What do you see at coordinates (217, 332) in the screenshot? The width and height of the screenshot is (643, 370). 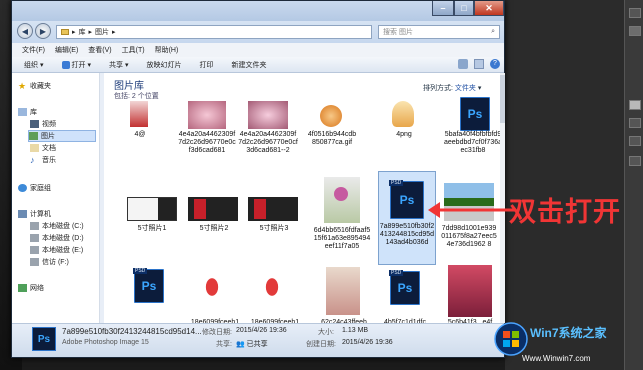 I see `details-modified-label: 修改日期:` at bounding box center [217, 332].